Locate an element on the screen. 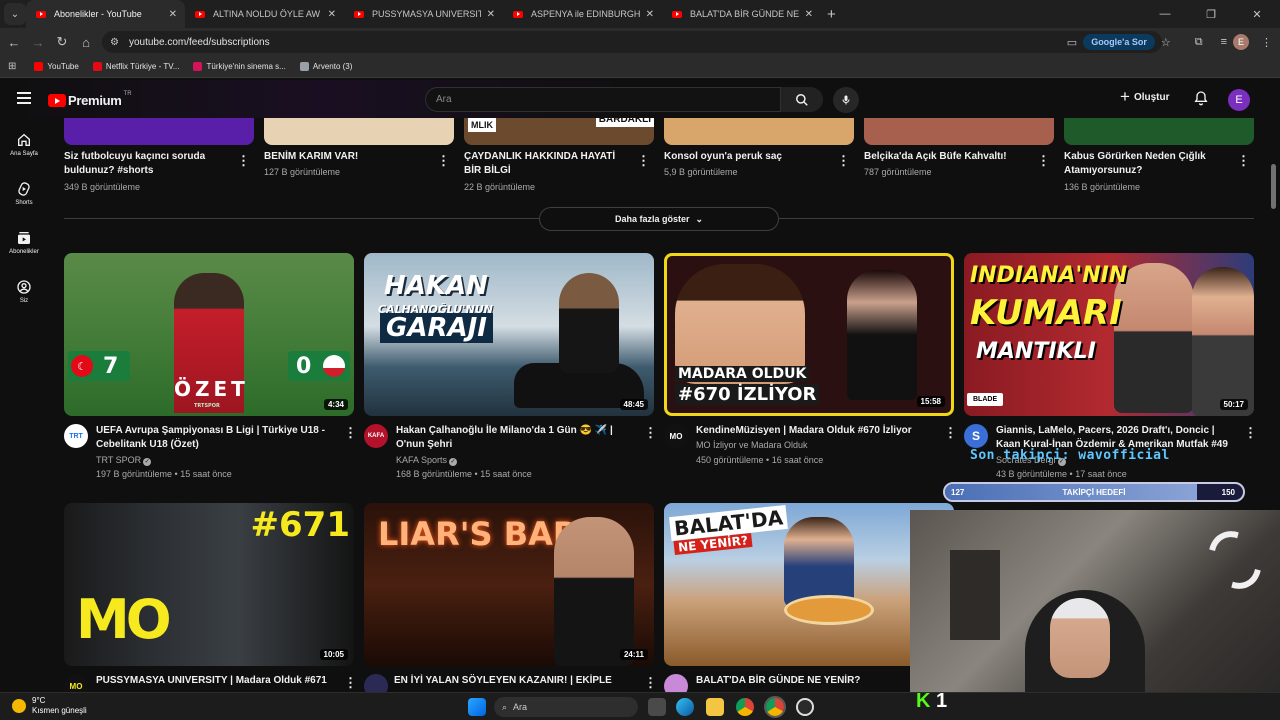 The height and width of the screenshot is (720, 1280). browser-tab: PUSSYMASYA UNIVERSITY | Ma ✕ is located at coordinates (423, 14).